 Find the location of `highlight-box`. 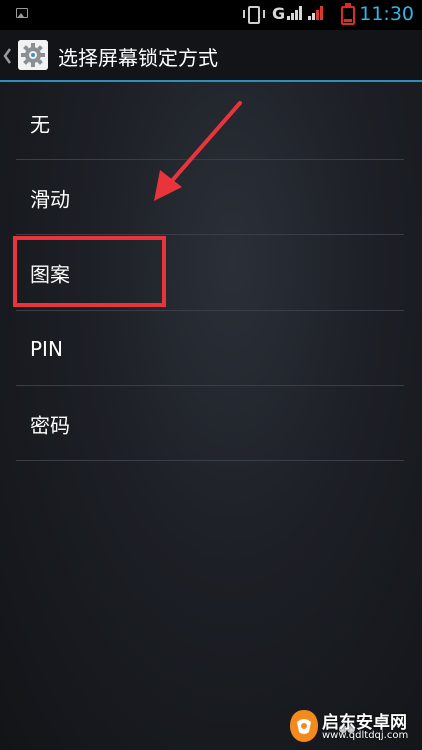

highlight-box is located at coordinates (89, 271).